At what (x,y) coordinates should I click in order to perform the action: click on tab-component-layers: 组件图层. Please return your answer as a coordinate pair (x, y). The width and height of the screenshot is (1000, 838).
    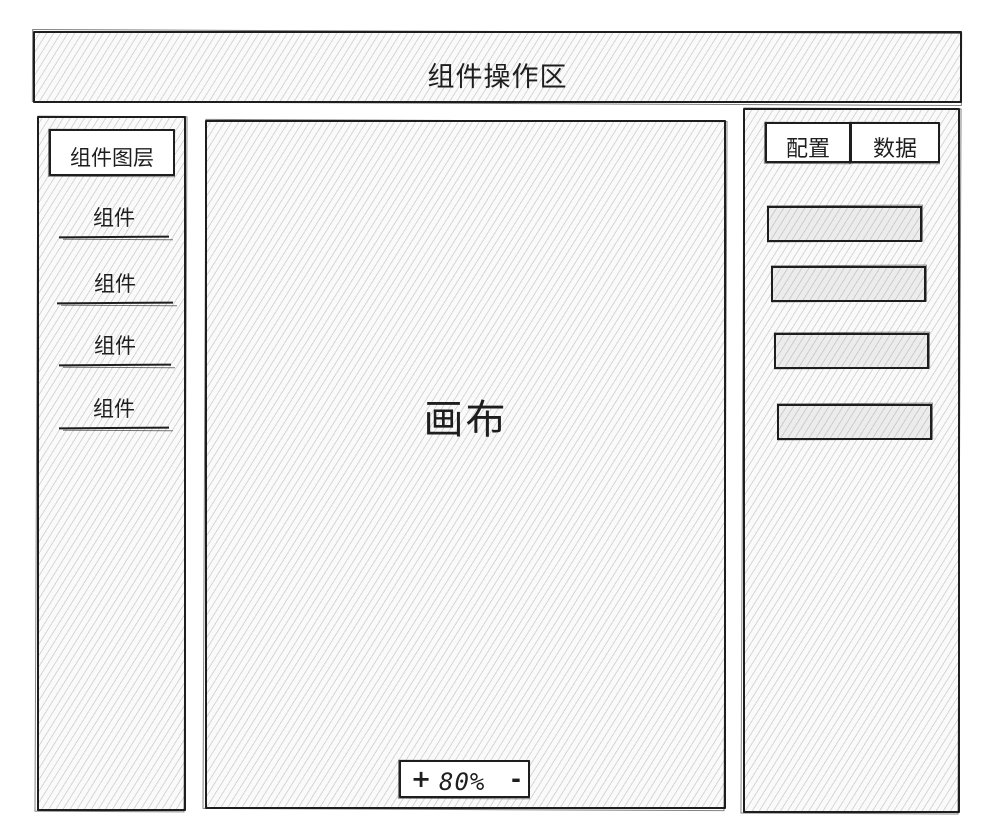
    Looking at the image, I should click on (112, 152).